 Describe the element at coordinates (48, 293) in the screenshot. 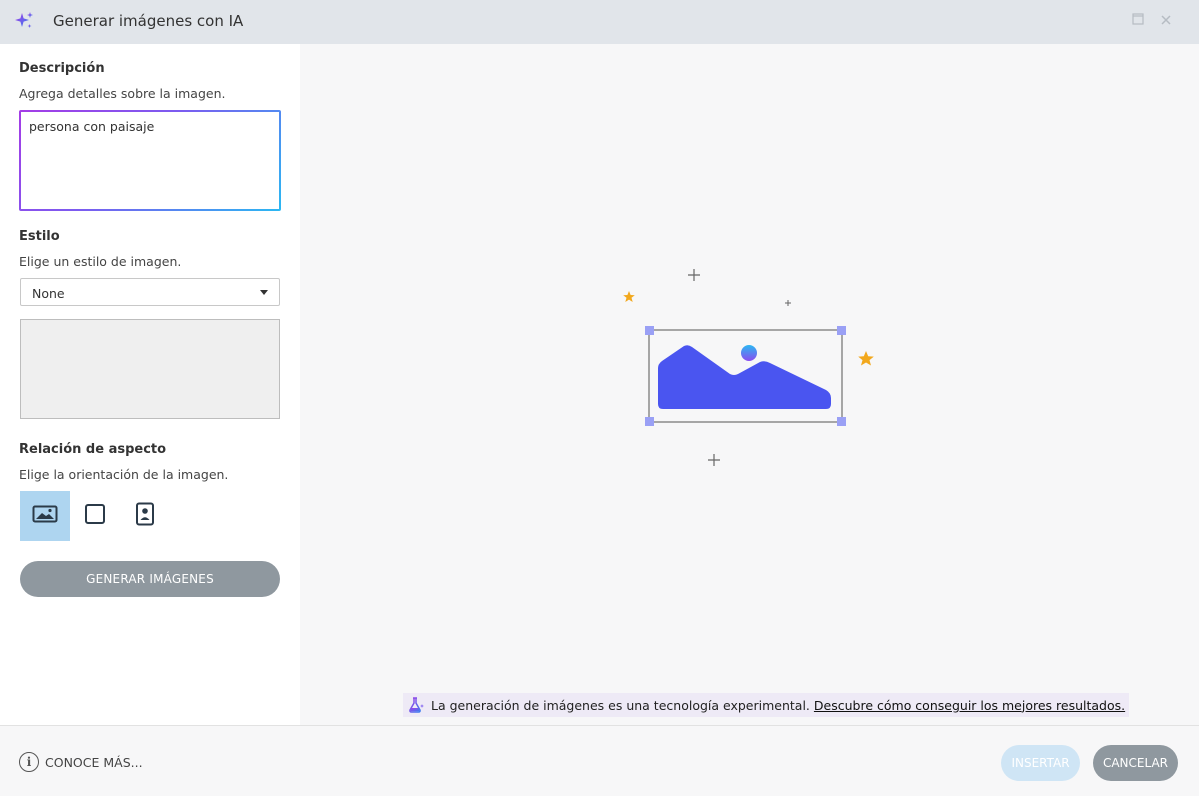

I see `style-selected-value: None` at that location.